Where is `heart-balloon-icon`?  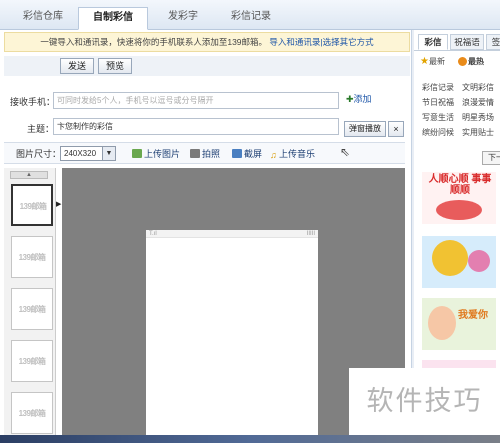
heart-balloon-icon is located at coordinates (479, 261).